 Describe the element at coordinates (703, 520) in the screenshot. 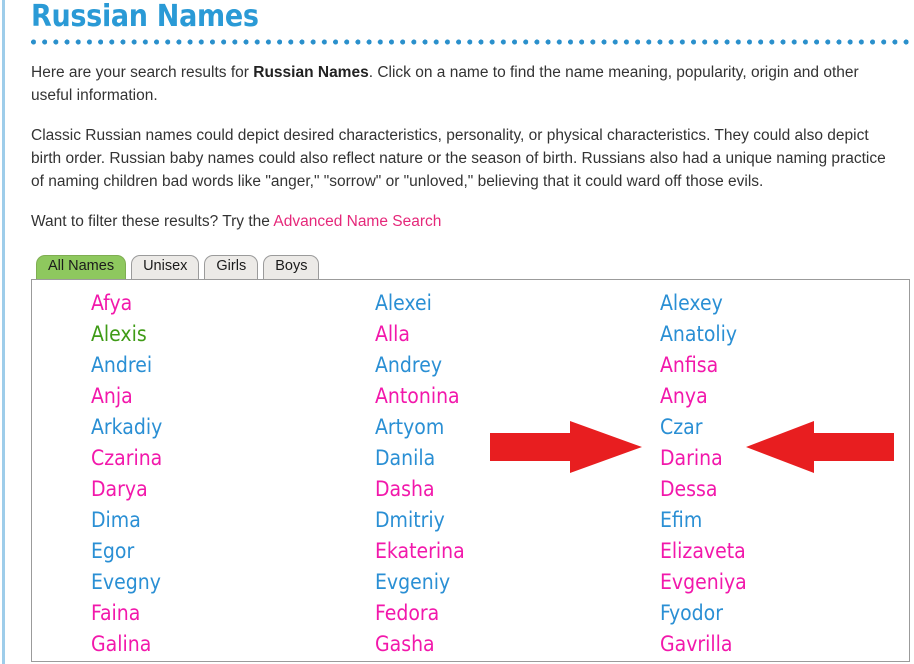

I see `name-link: Efim` at that location.